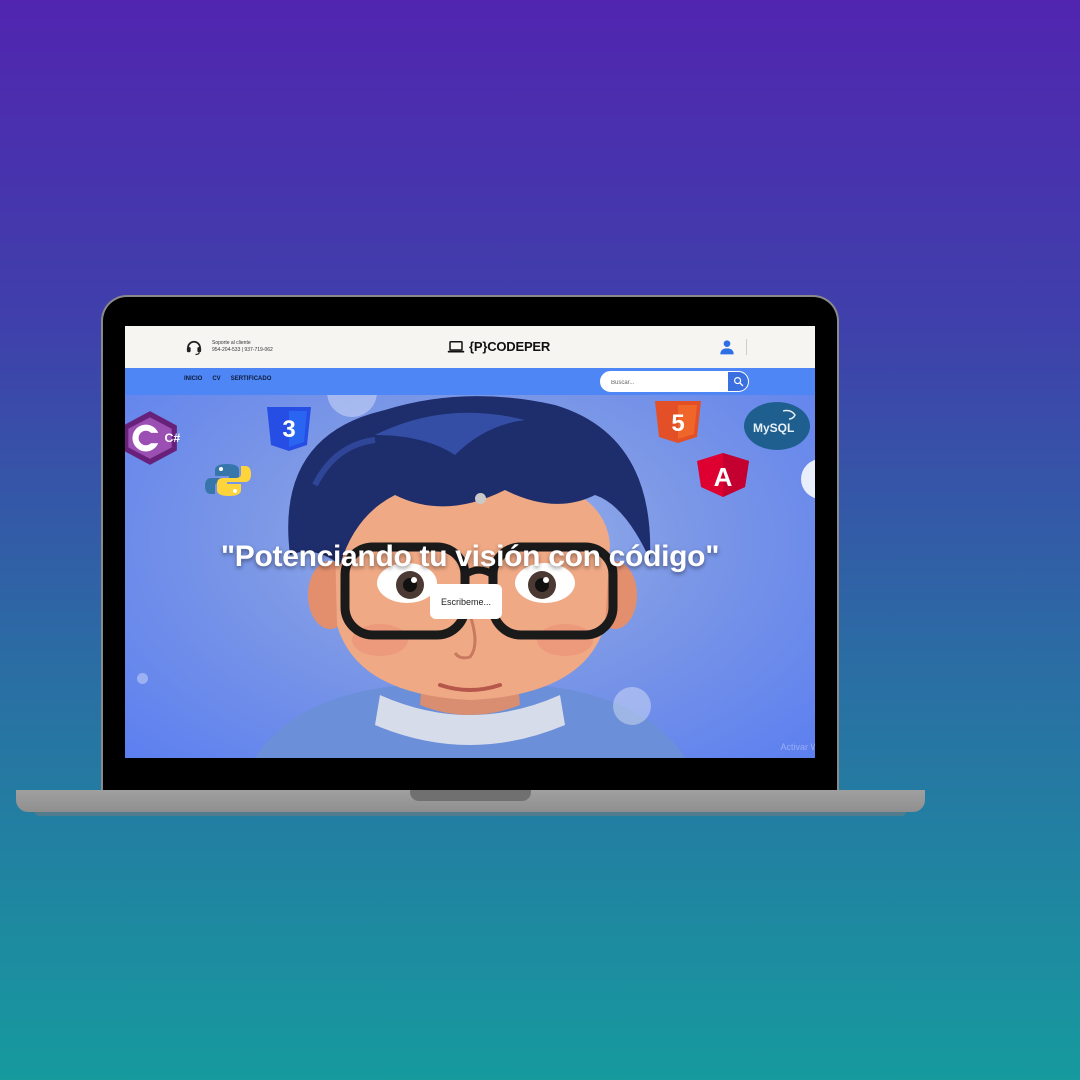 The height and width of the screenshot is (1080, 1080). I want to click on main-navbar: INICIO CV SERTIFICADO, so click(470, 381).